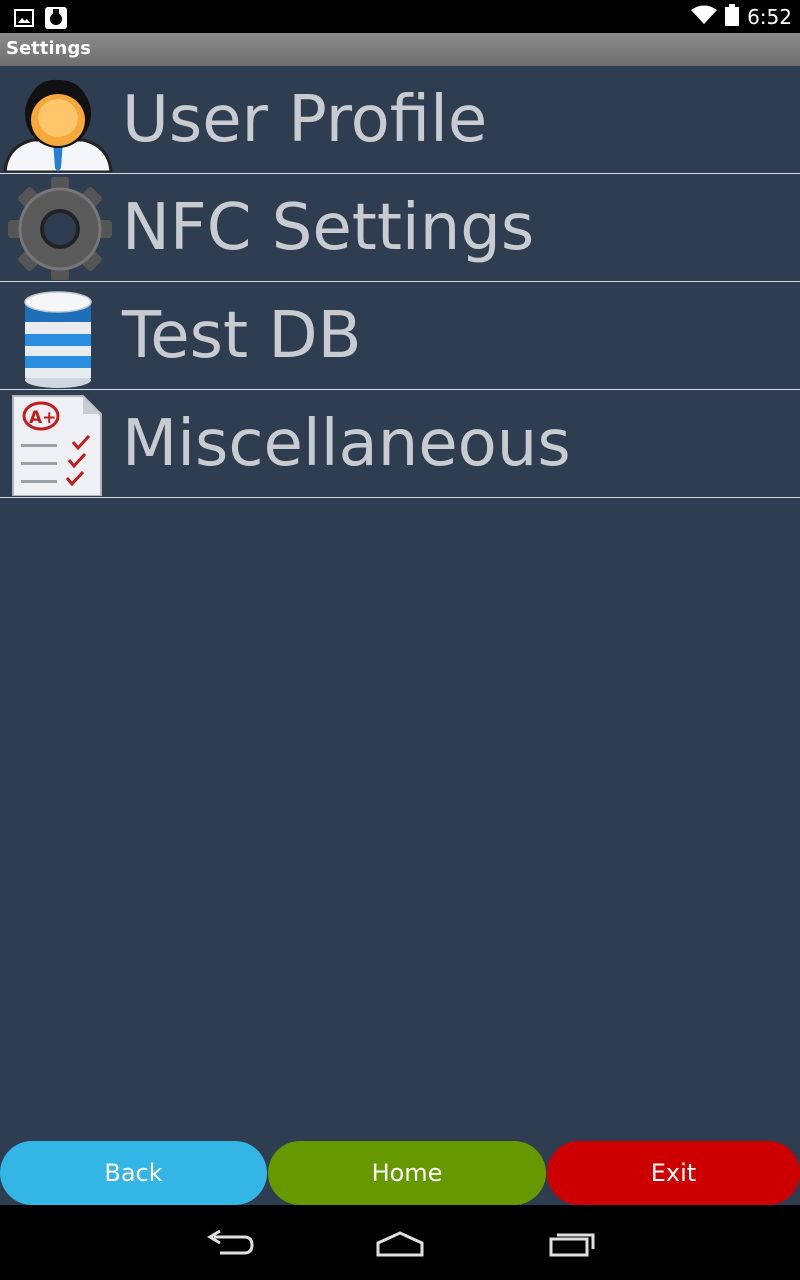 The height and width of the screenshot is (1280, 800). Describe the element at coordinates (56, 20) in the screenshot. I see `app-notification-icon` at that location.